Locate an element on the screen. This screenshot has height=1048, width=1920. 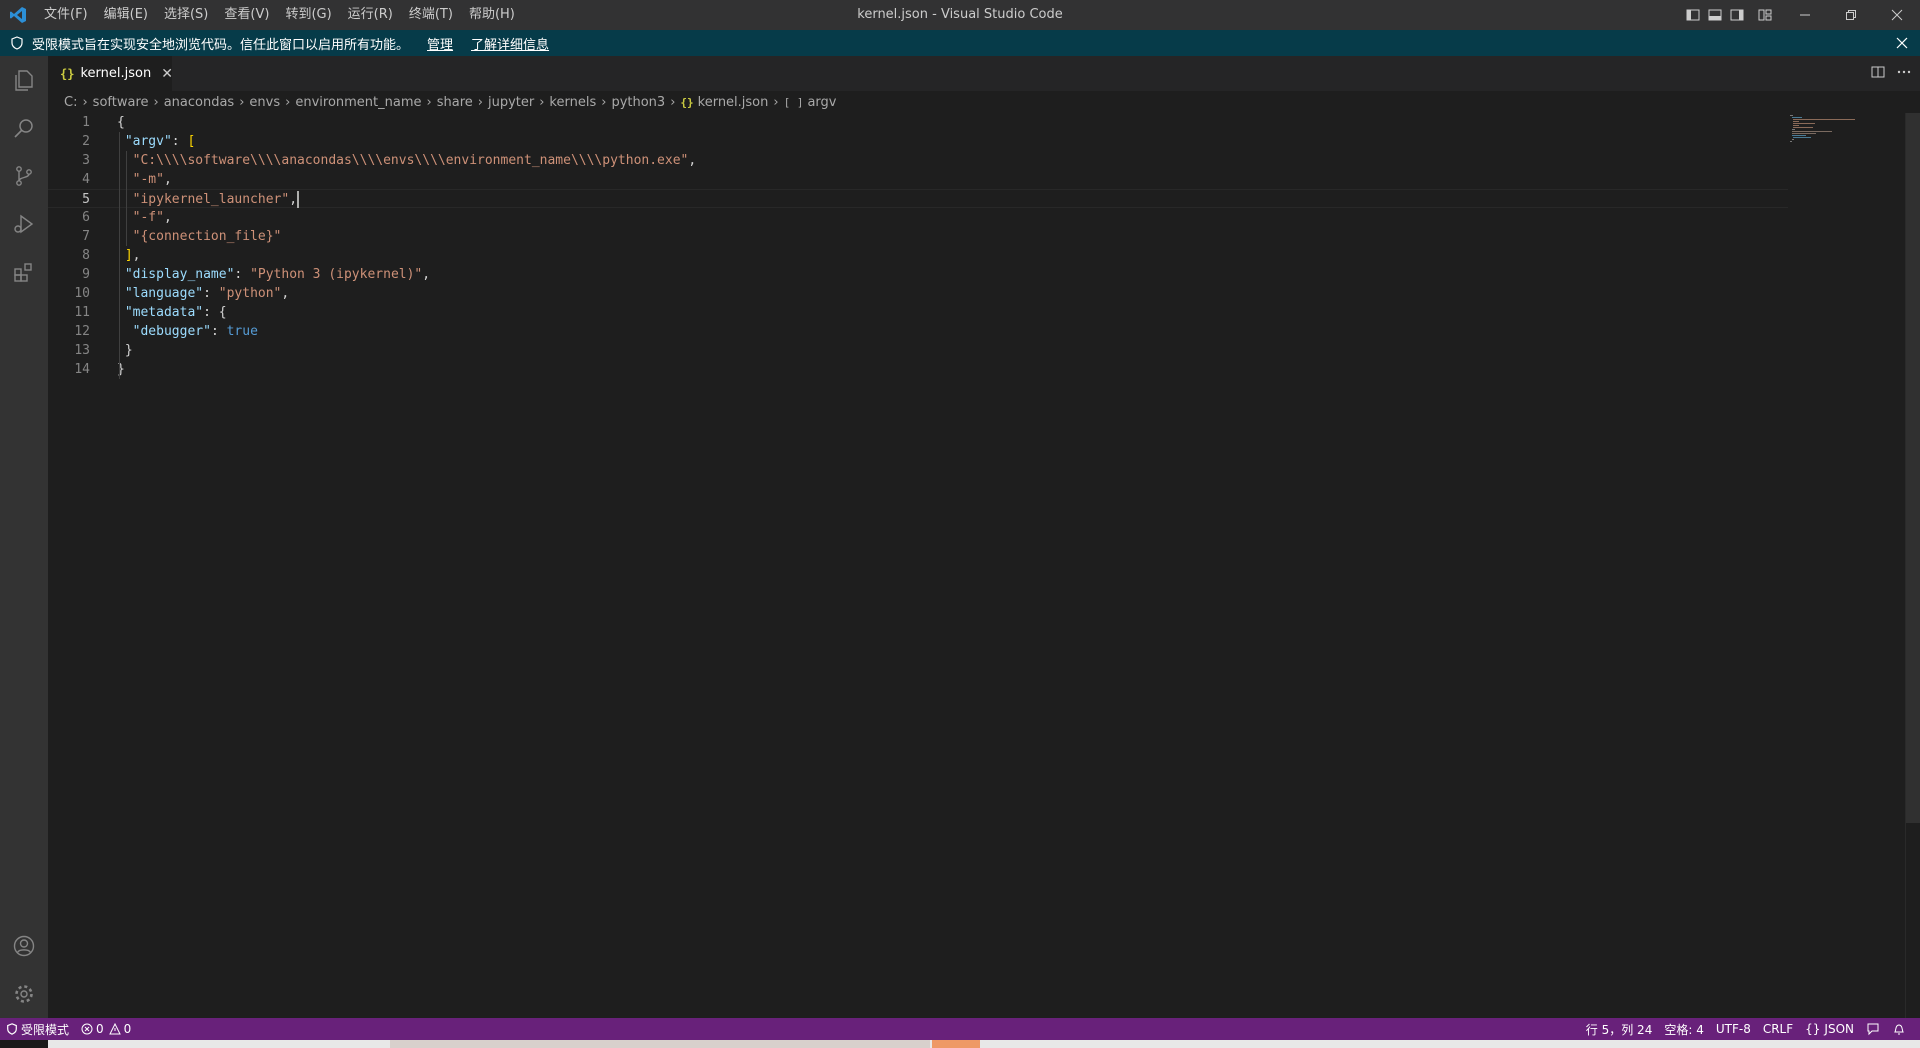
search-icon is located at coordinates (24, 128).